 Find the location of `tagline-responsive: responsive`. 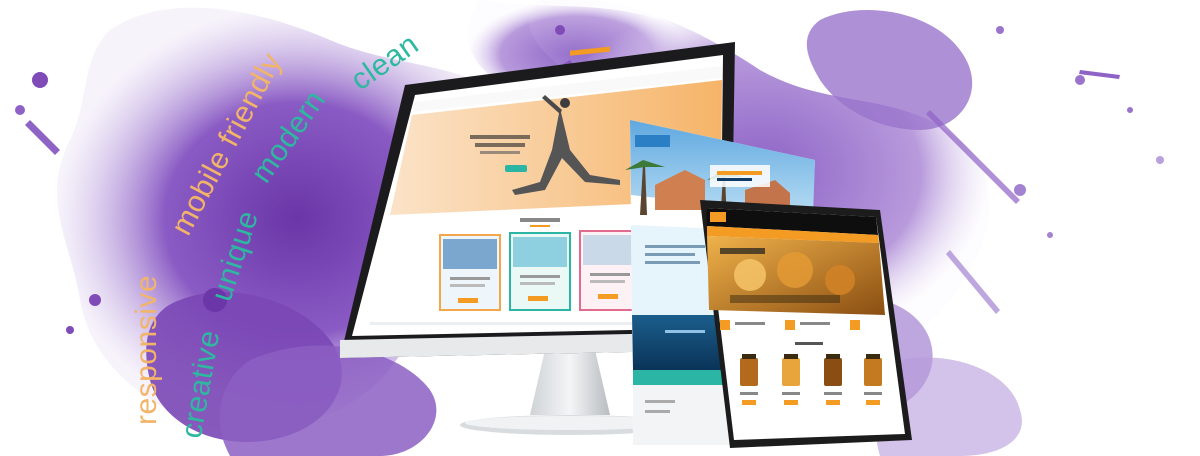

tagline-responsive: responsive is located at coordinates (146, 349).